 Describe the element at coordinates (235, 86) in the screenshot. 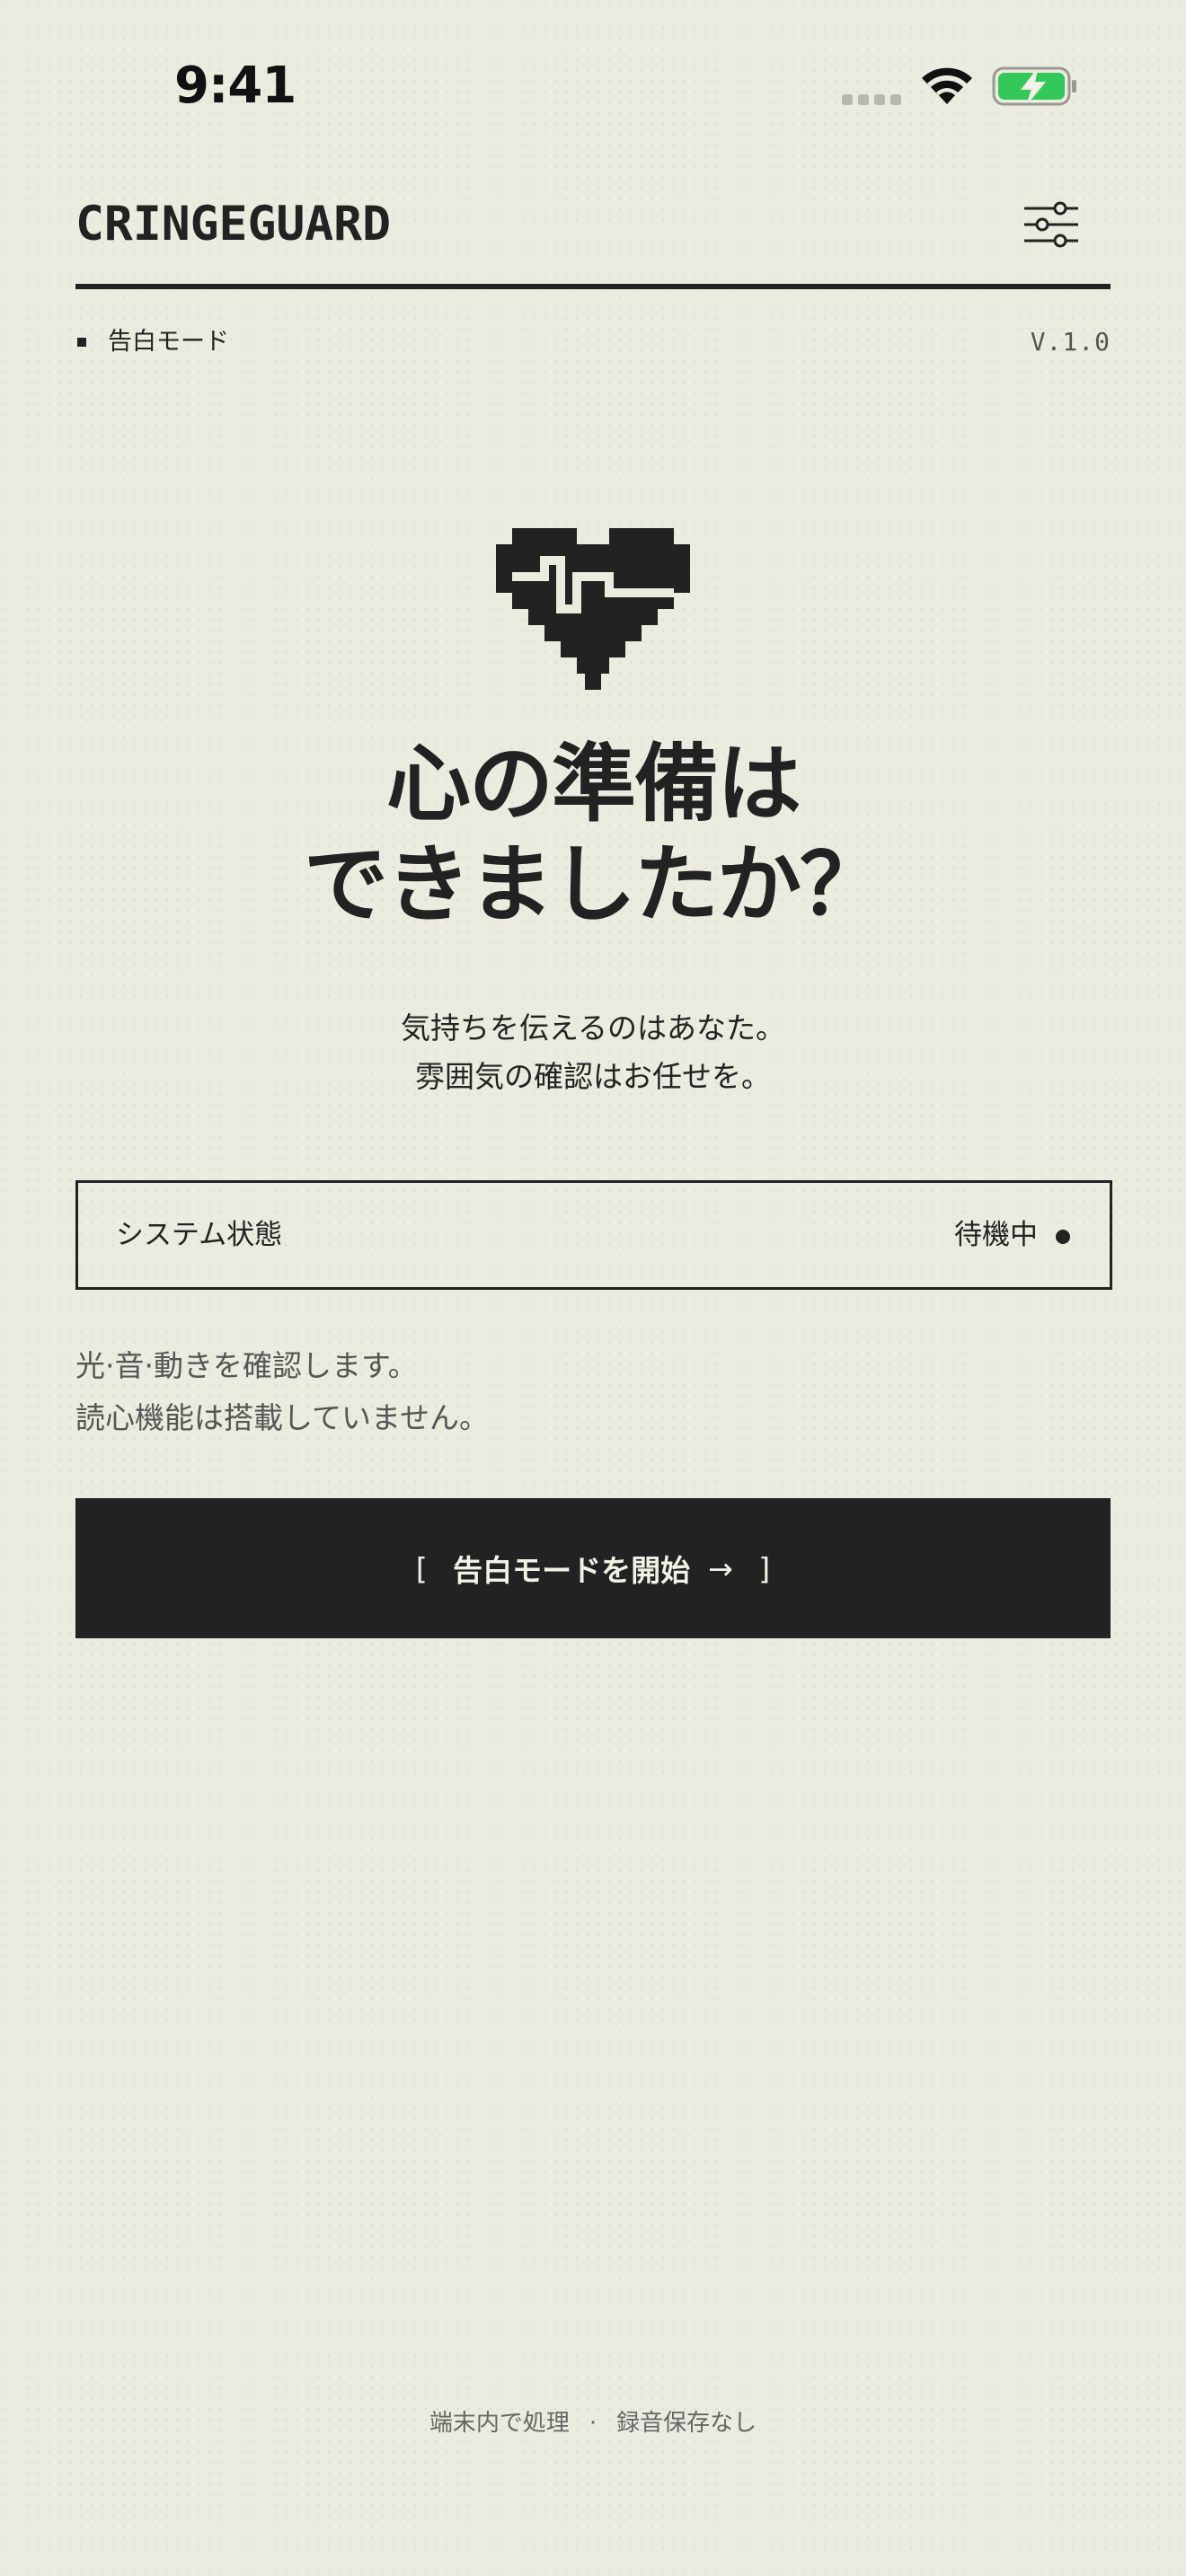

I see `status-time: 9:41` at that location.